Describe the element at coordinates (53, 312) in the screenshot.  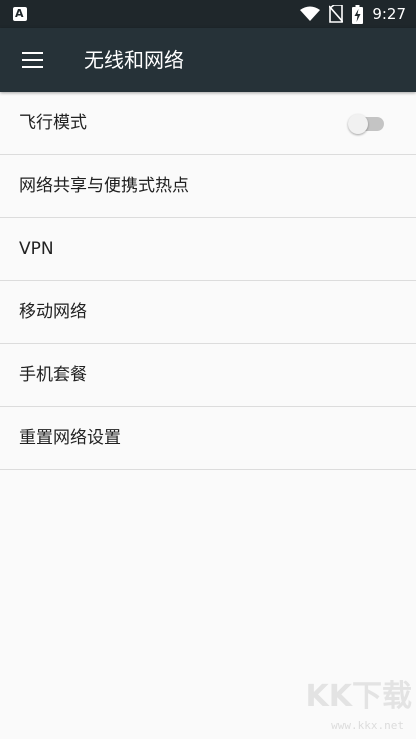
I see `setting-label: 移动网络` at that location.